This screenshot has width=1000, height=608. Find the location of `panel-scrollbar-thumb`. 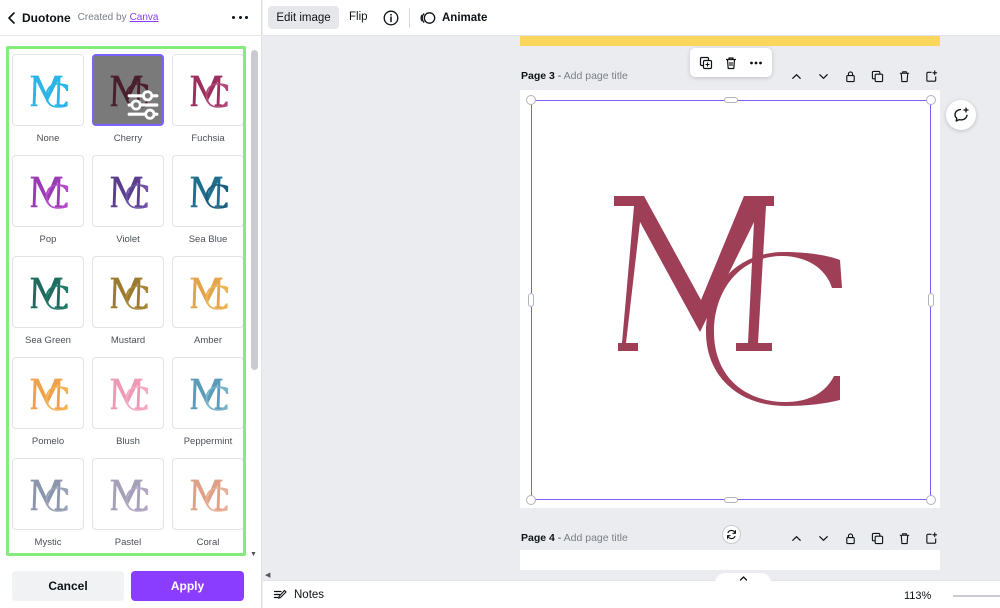

panel-scrollbar-thumb is located at coordinates (254, 210).